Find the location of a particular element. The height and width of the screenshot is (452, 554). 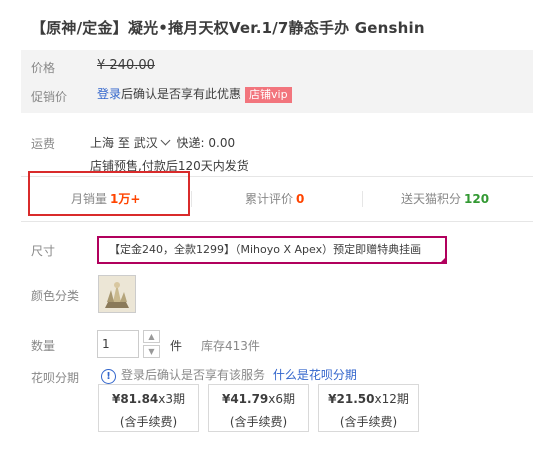

price-label: 价格 is located at coordinates (43, 68).